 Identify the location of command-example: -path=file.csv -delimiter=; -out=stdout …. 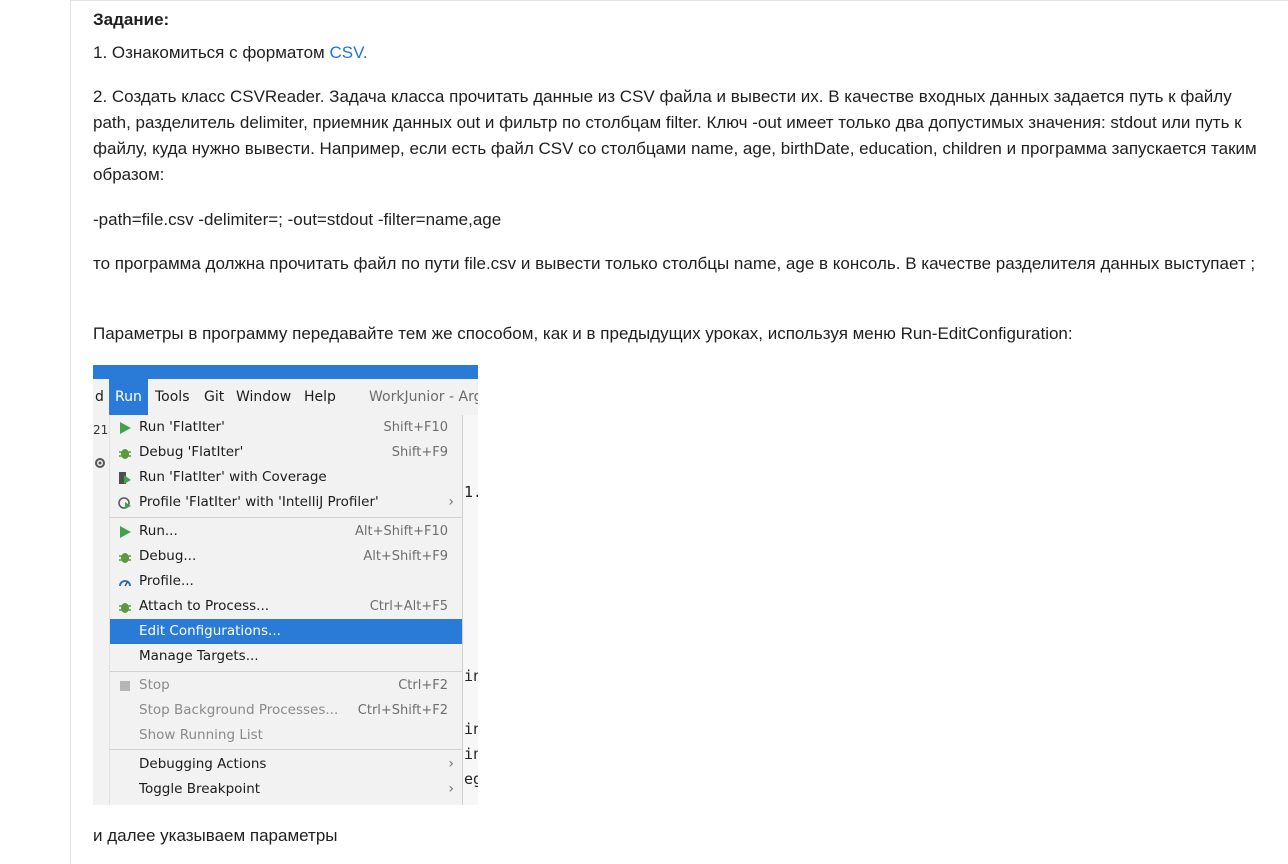
(297, 219).